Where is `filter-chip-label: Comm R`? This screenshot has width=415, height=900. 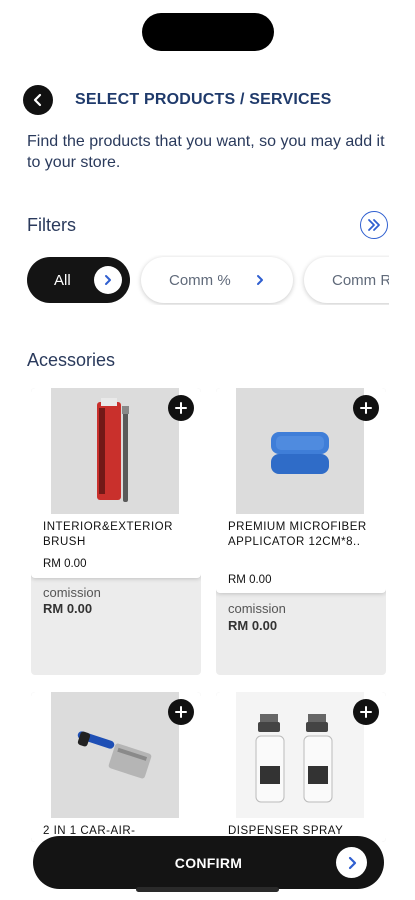 filter-chip-label: Comm R is located at coordinates (360, 280).